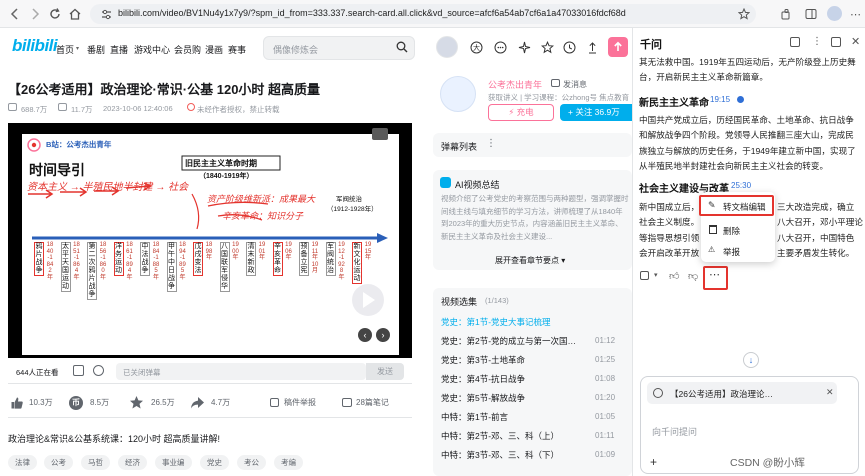 This screenshot has width=865, height=476. I want to click on timeline-event: 太平天国运动, so click(65, 267).